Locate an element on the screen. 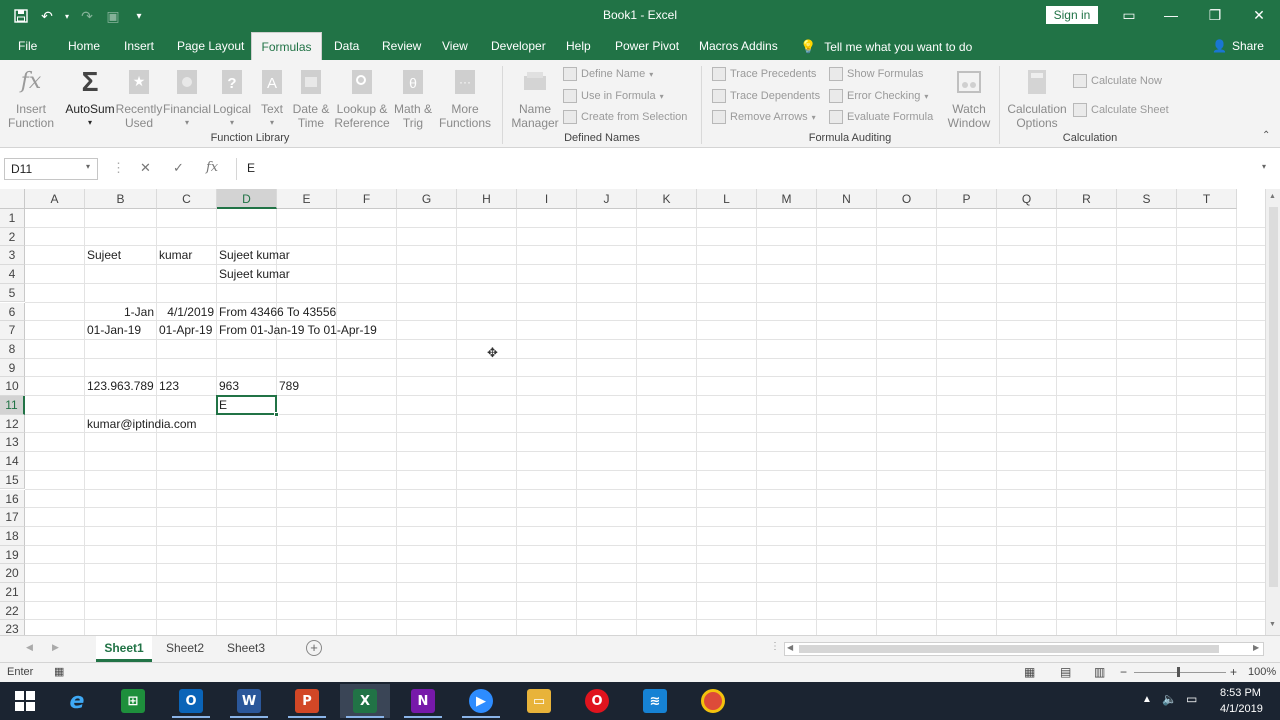 The height and width of the screenshot is (720, 1280). row-header-6: 6 is located at coordinates (12, 312).